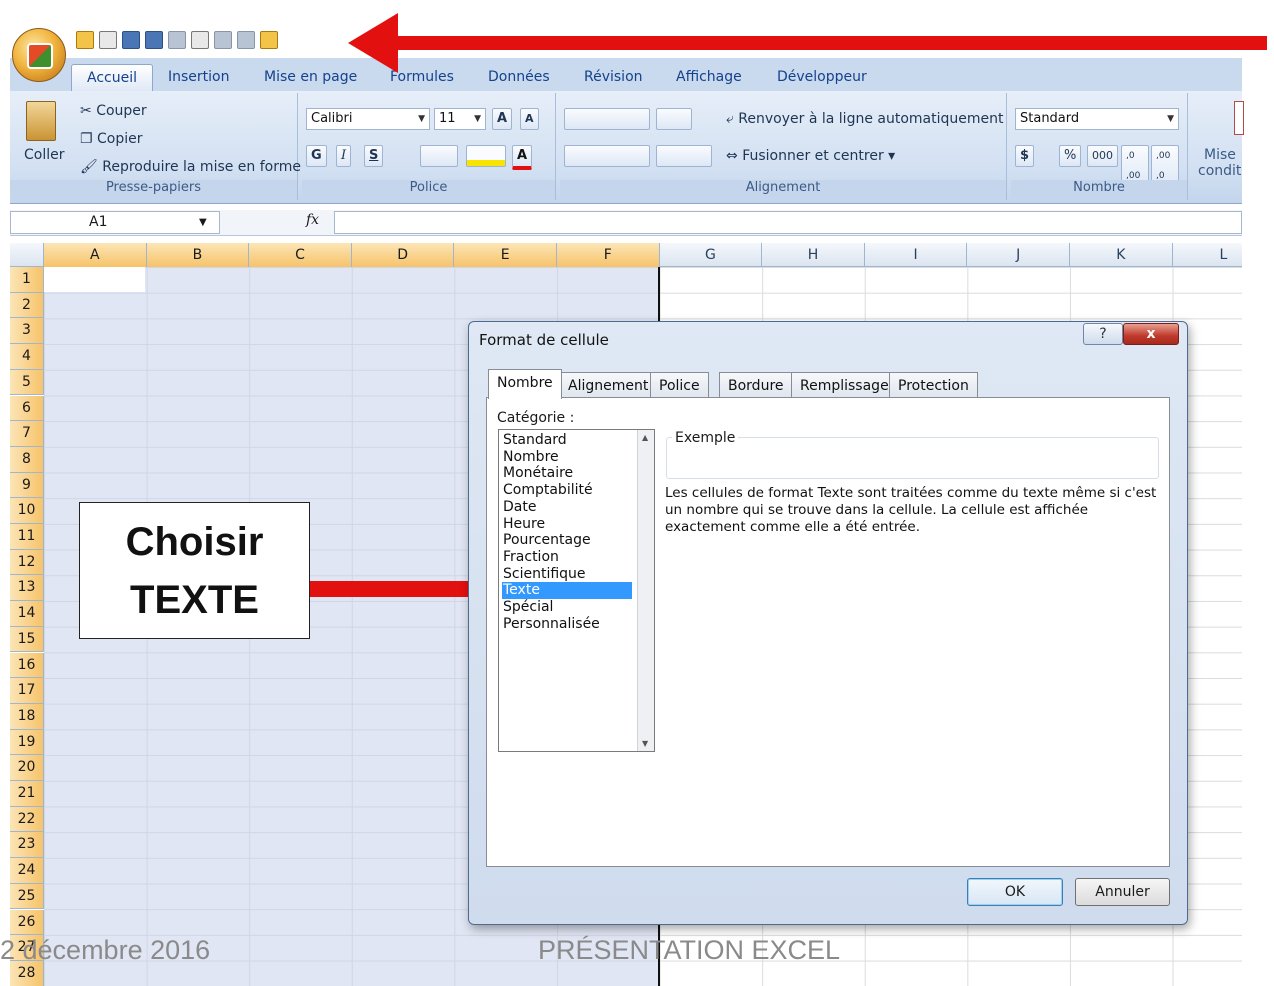 This screenshot has height=986, width=1274. Describe the element at coordinates (1097, 119) in the screenshot. I see `number-format-combo: Standard ▼` at that location.